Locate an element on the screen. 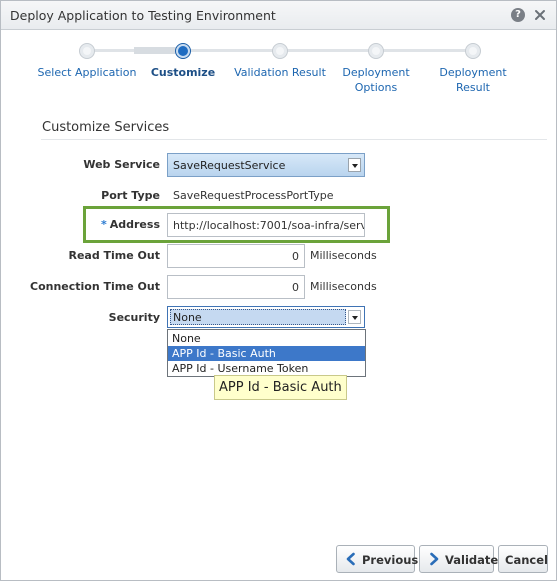 The width and height of the screenshot is (557, 581). security-value: None is located at coordinates (258, 317).